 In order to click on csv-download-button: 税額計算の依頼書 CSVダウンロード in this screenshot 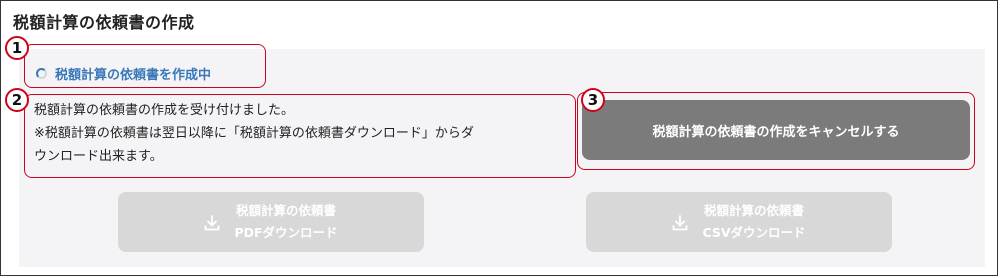, I will do `click(739, 222)`.